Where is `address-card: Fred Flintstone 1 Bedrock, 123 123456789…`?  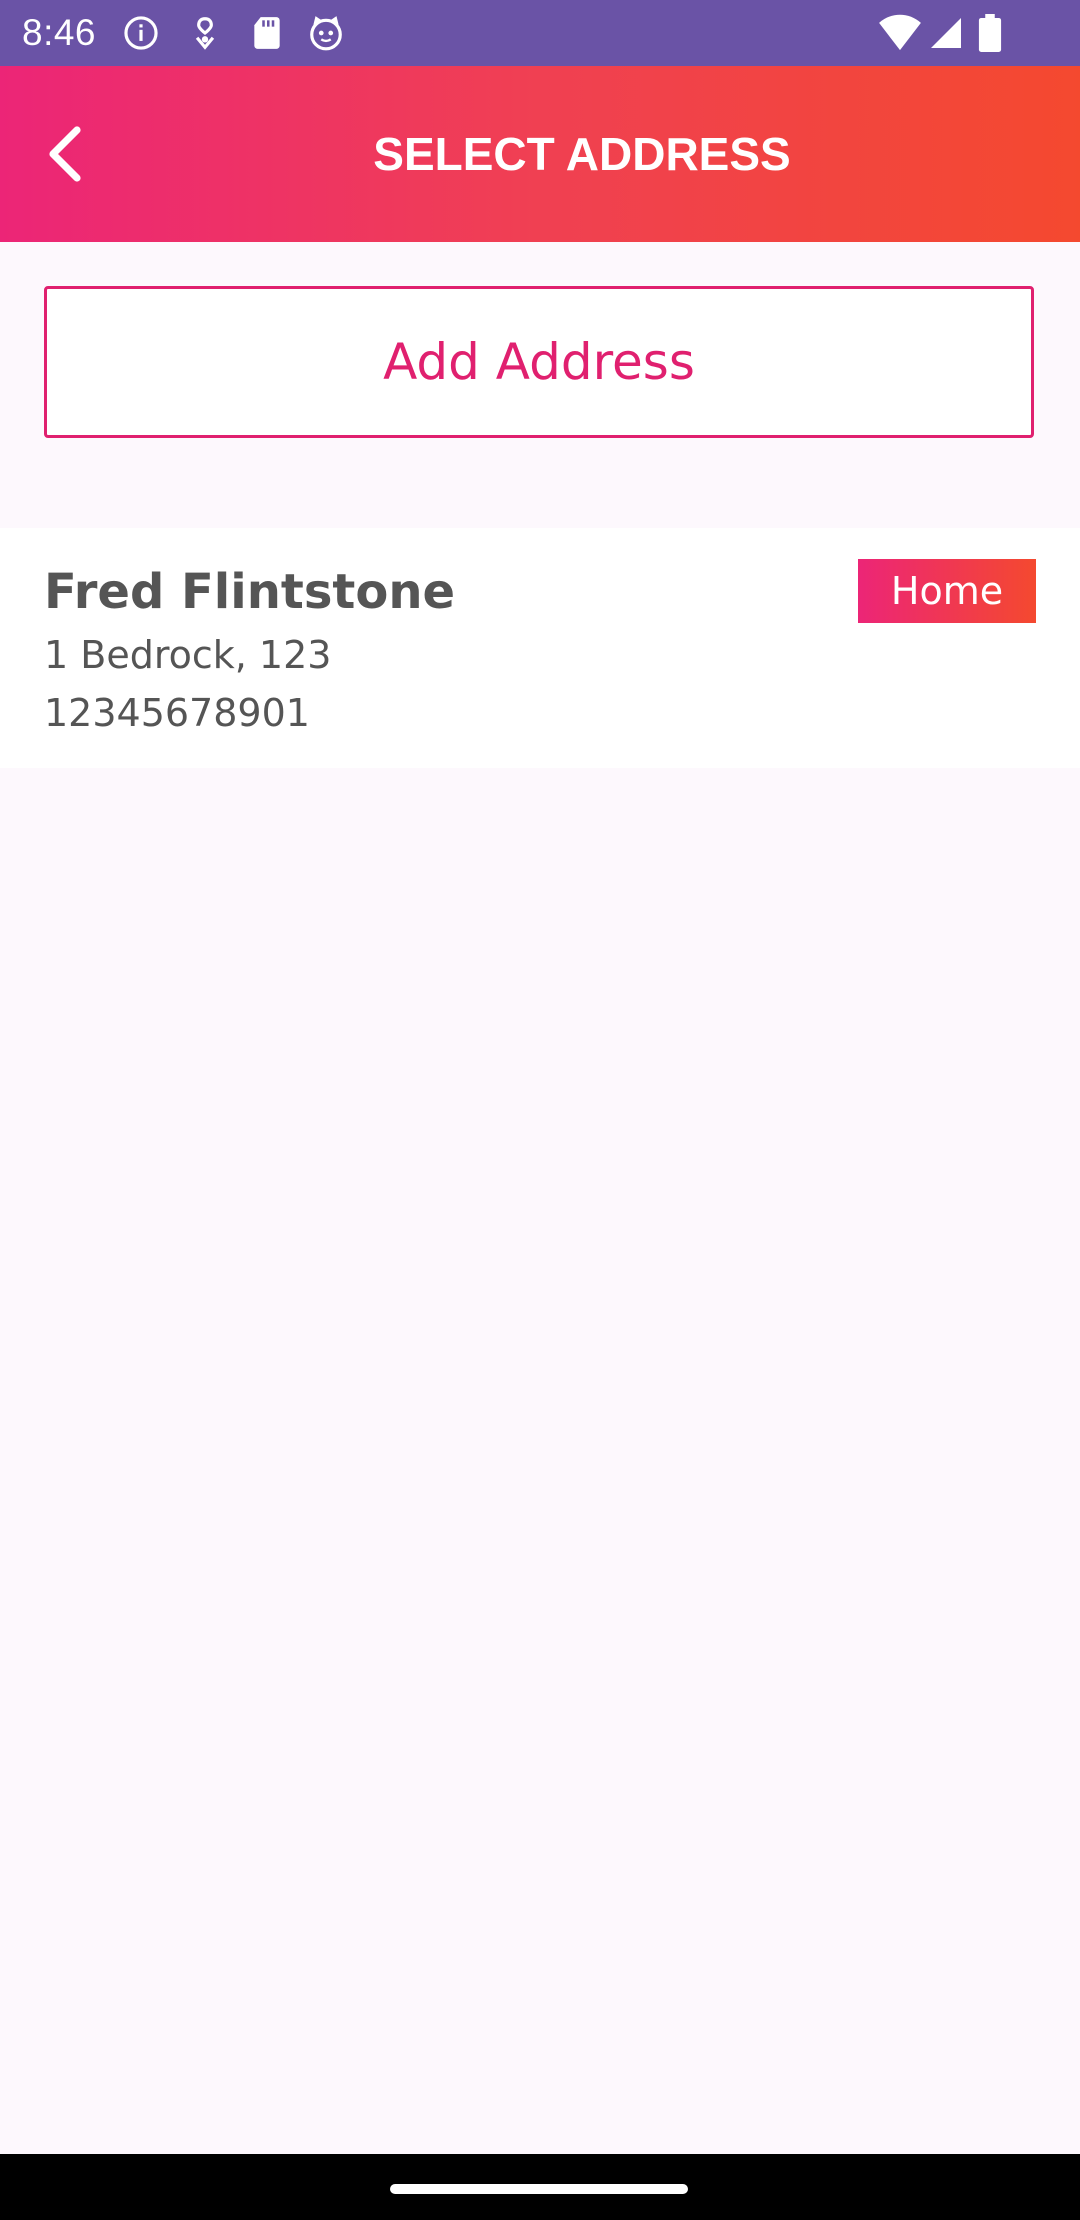
address-card: Fred Flintstone 1 Bedrock, 123 123456789… is located at coordinates (540, 648).